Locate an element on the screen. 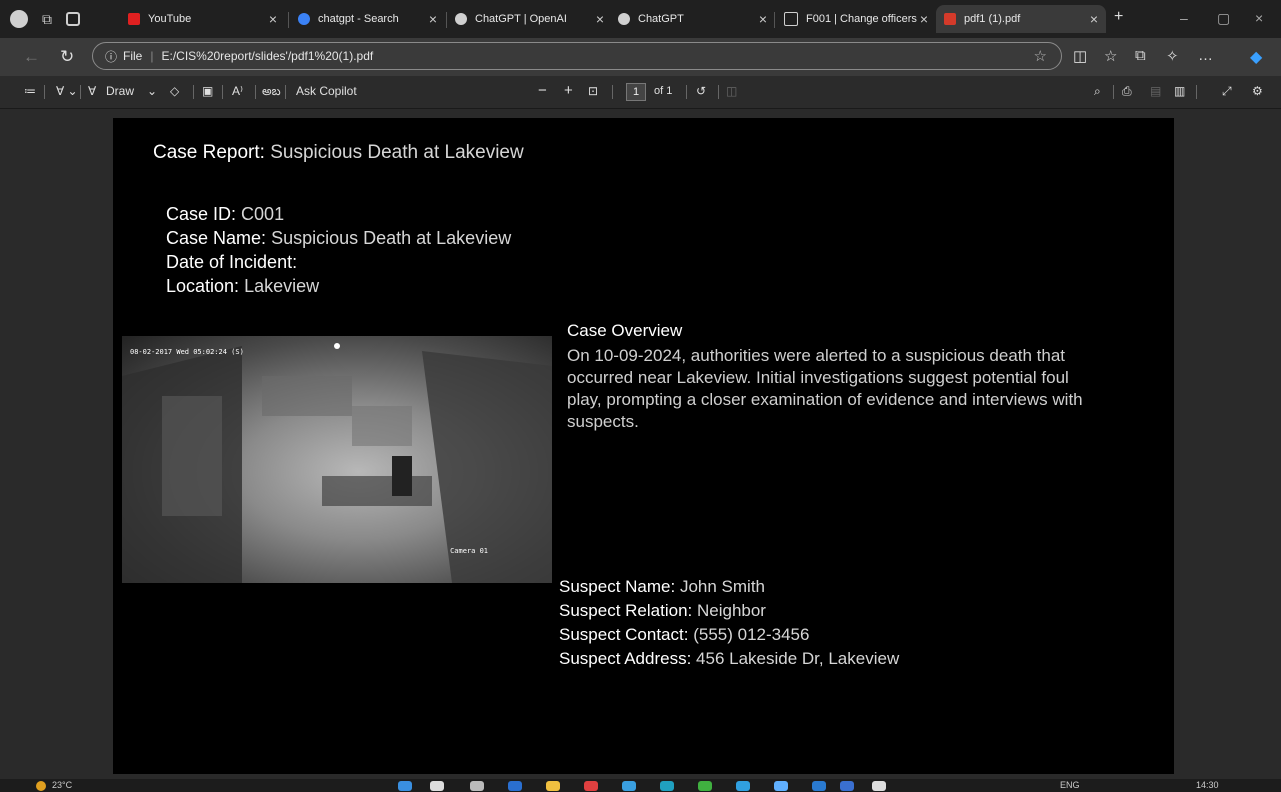  zoom-out-button: − is located at coordinates (542, 90).